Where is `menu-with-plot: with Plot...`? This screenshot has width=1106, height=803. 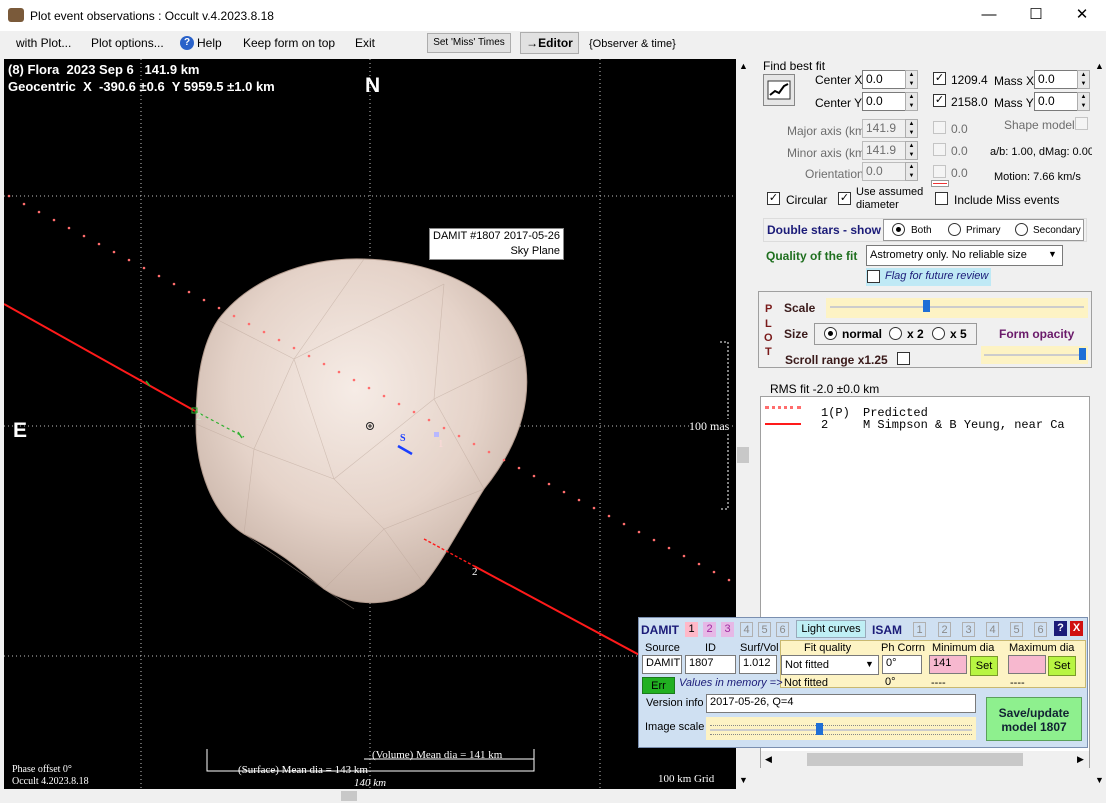
menu-with-plot: with Plot... is located at coordinates (43, 43).